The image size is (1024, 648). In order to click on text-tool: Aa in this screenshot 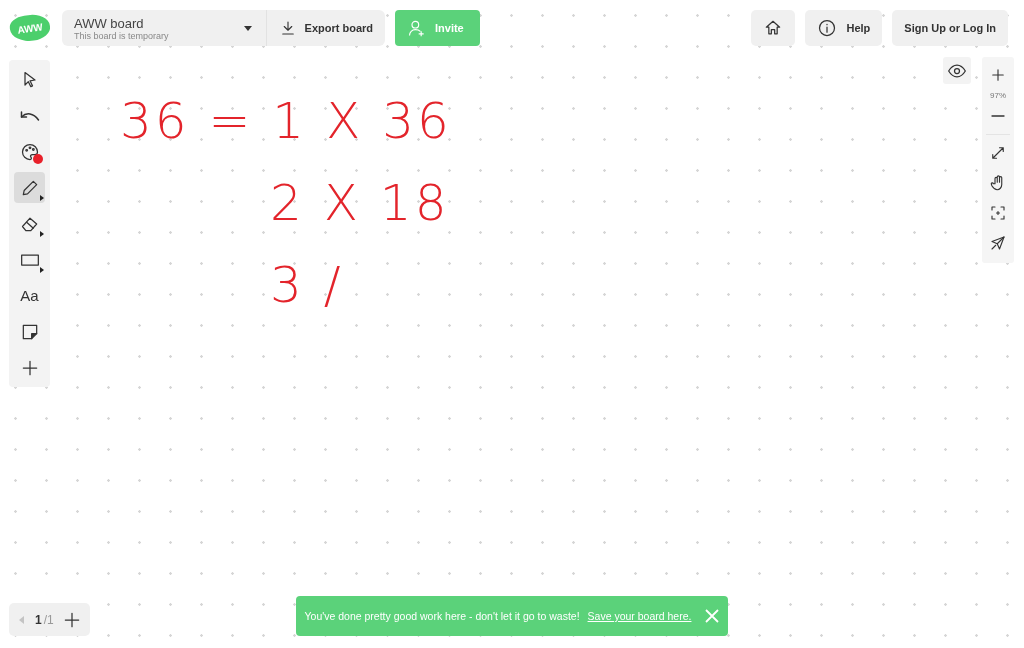, I will do `click(29, 295)`.